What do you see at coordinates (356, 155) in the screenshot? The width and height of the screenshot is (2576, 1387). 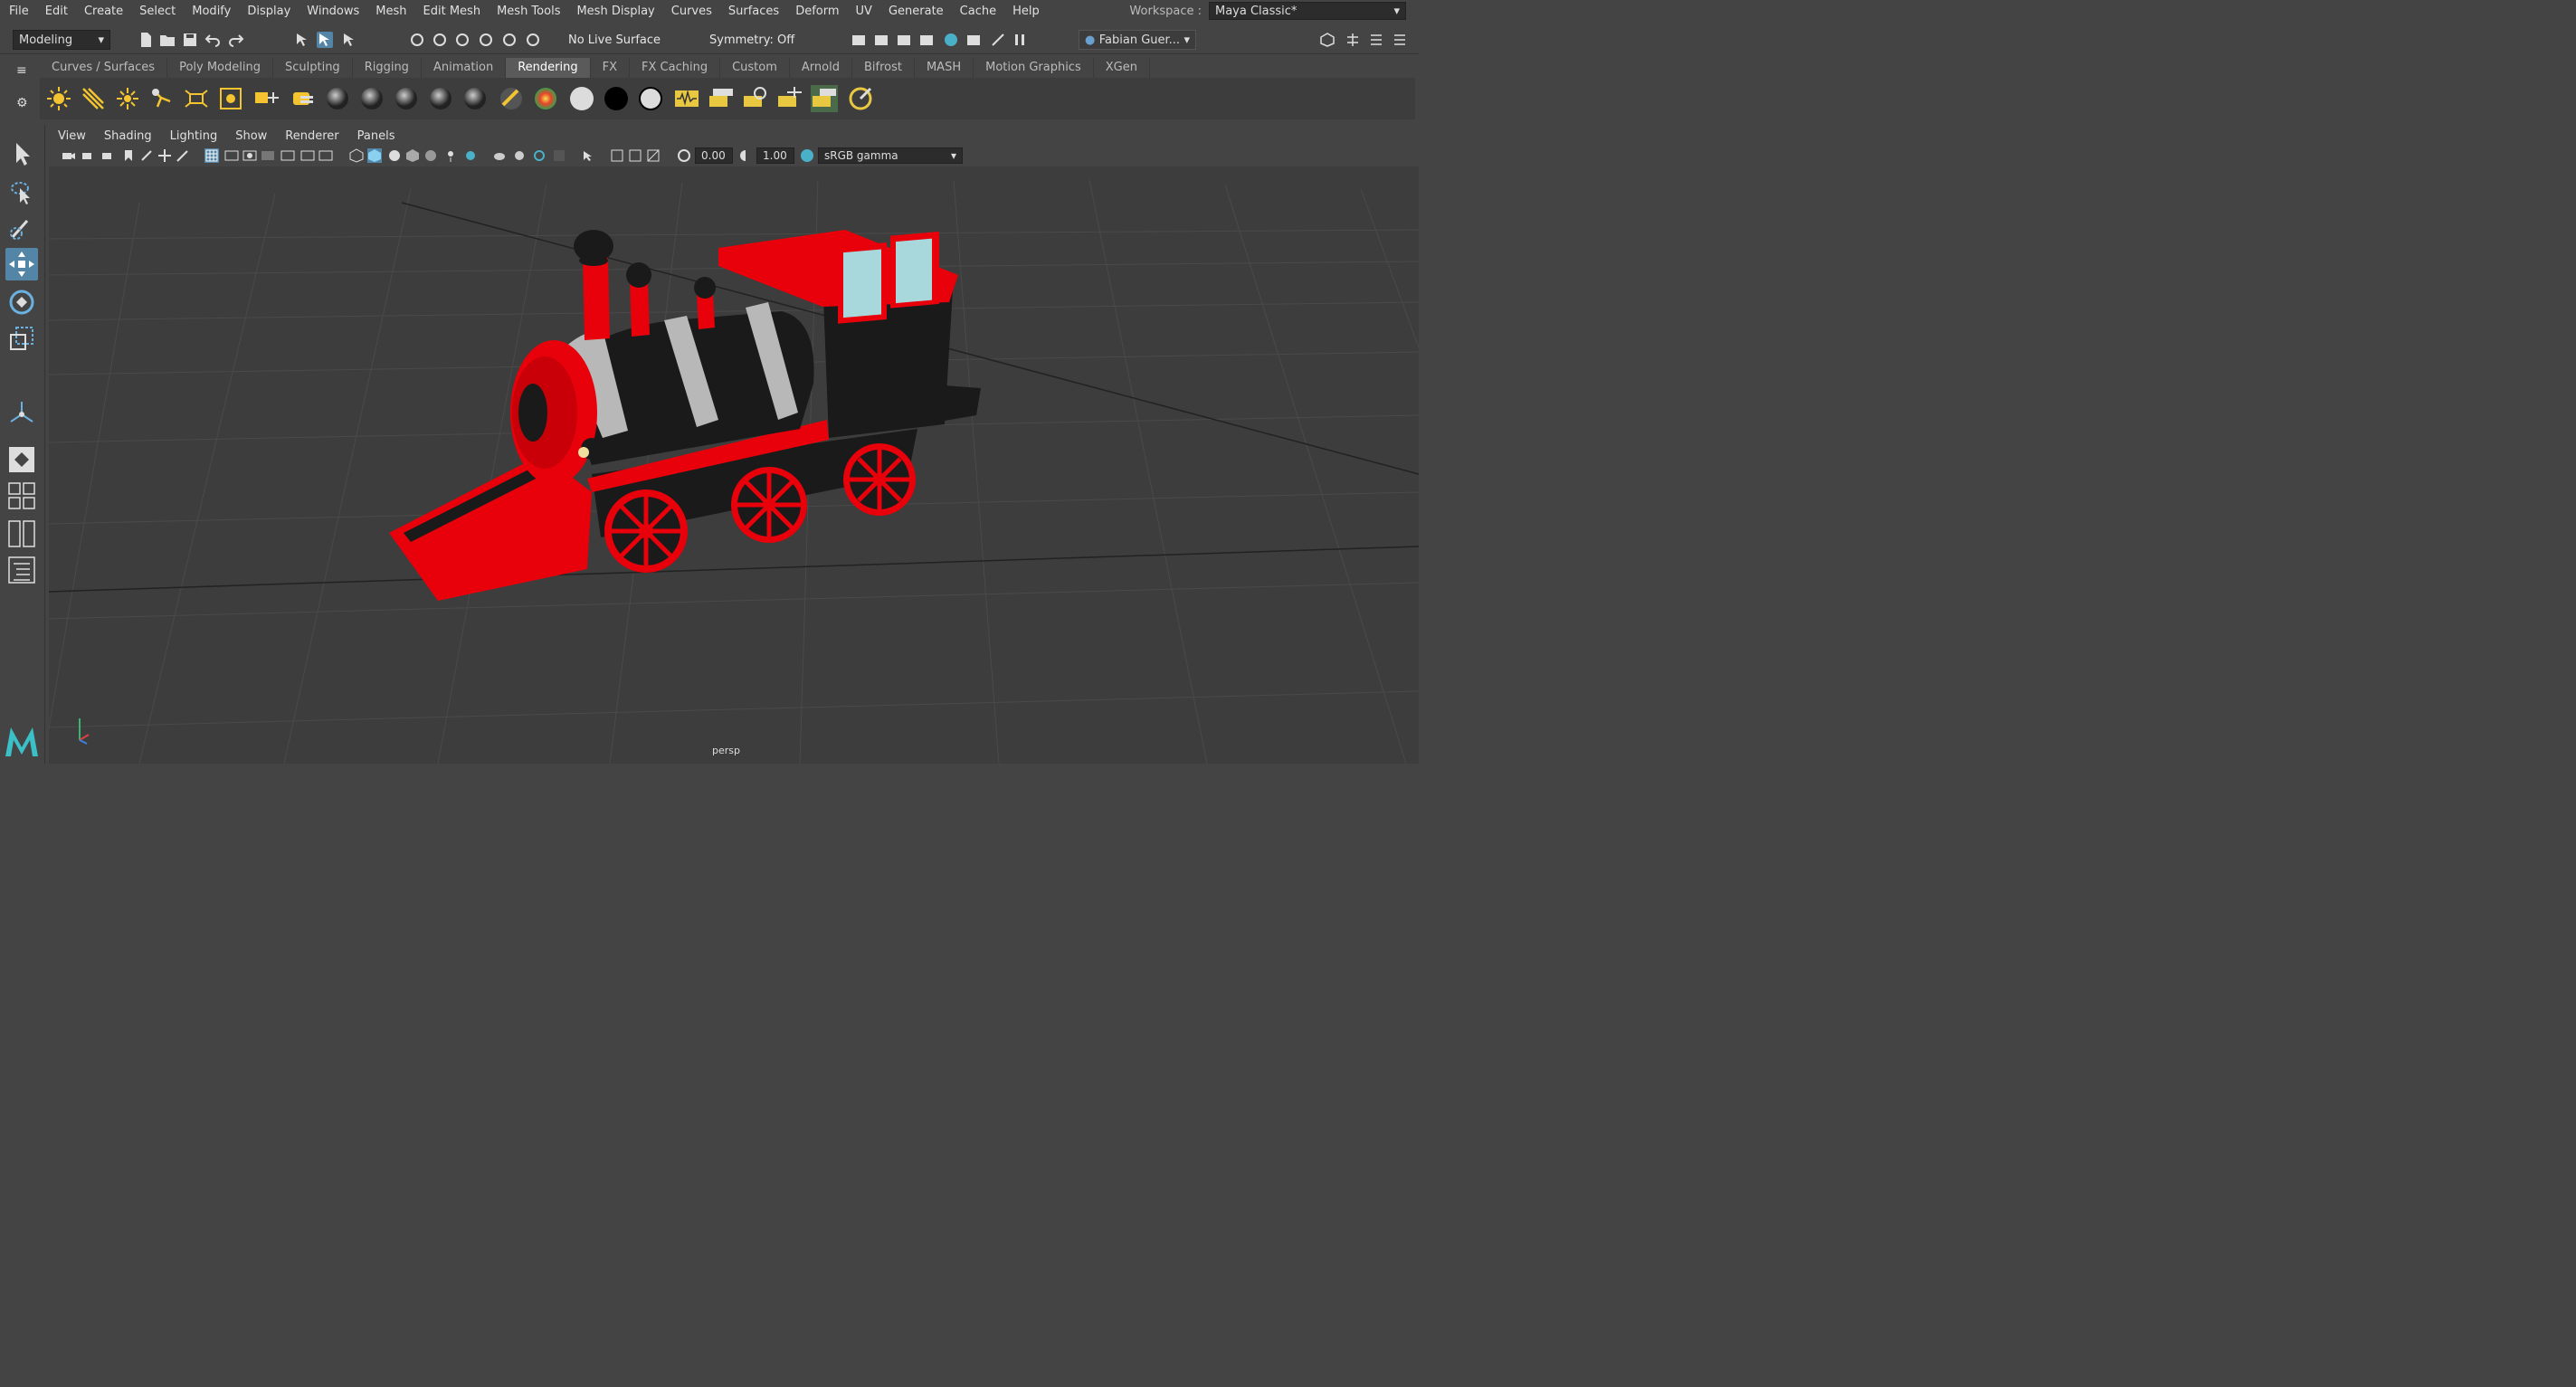 I see `wireframe-cube-icon` at bounding box center [356, 155].